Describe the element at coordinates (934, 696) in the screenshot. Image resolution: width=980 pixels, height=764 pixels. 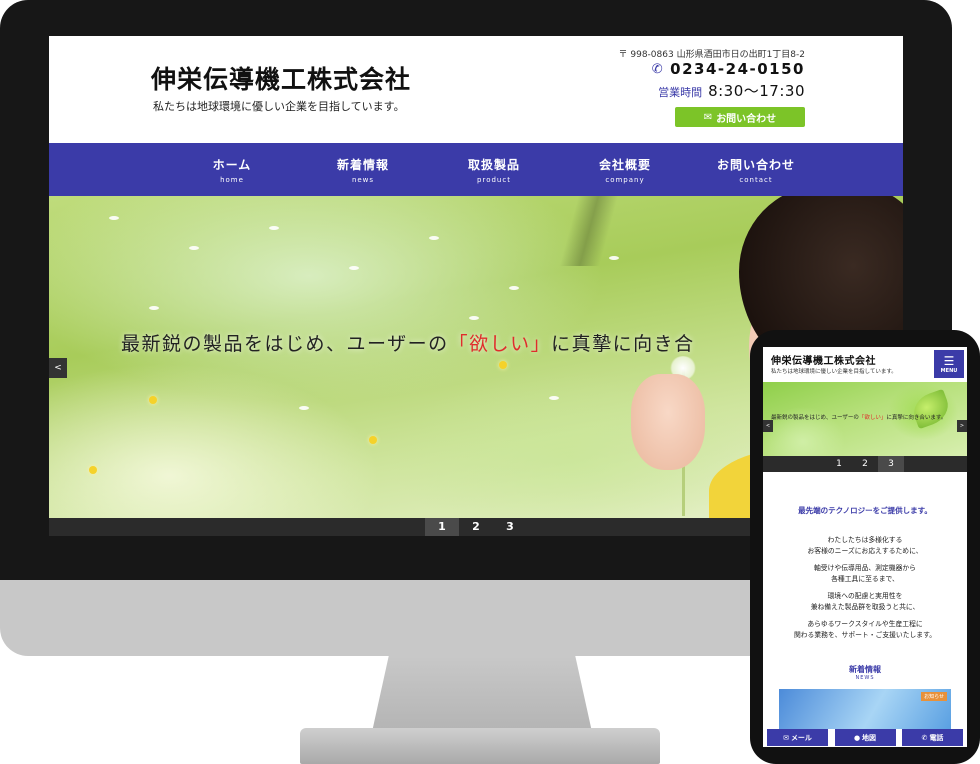
I see `news-badge: お知らせ` at that location.